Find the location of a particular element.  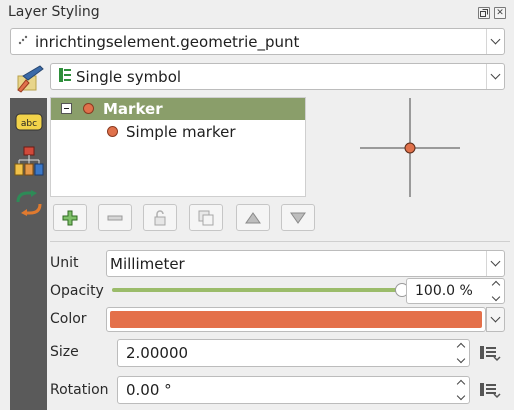

opacity-label: Opacity is located at coordinates (77, 291).